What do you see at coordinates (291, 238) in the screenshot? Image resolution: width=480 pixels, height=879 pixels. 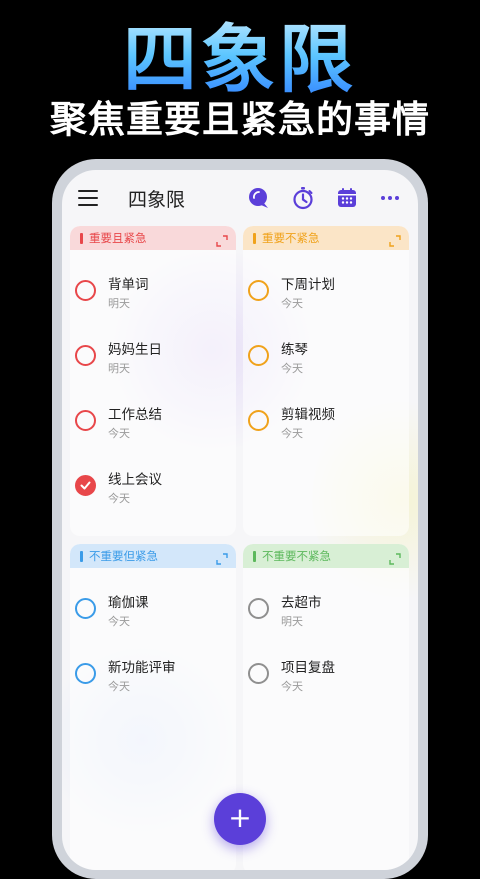 I see `quadrant-label: 重要不紧急` at bounding box center [291, 238].